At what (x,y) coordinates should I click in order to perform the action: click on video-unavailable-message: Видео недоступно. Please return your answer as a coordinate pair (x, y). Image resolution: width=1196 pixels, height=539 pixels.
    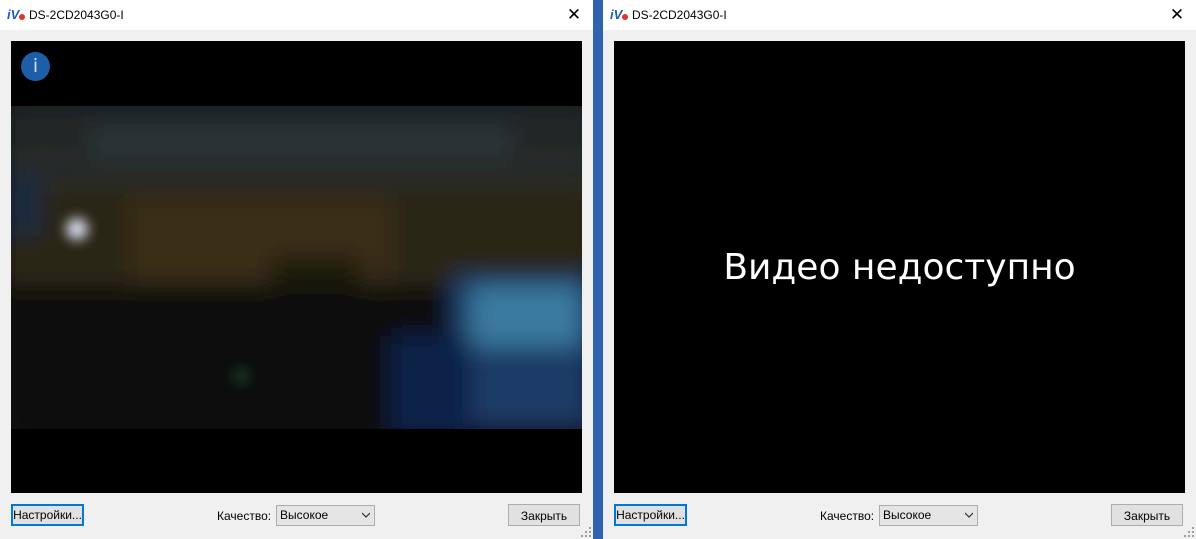
    Looking at the image, I should click on (899, 267).